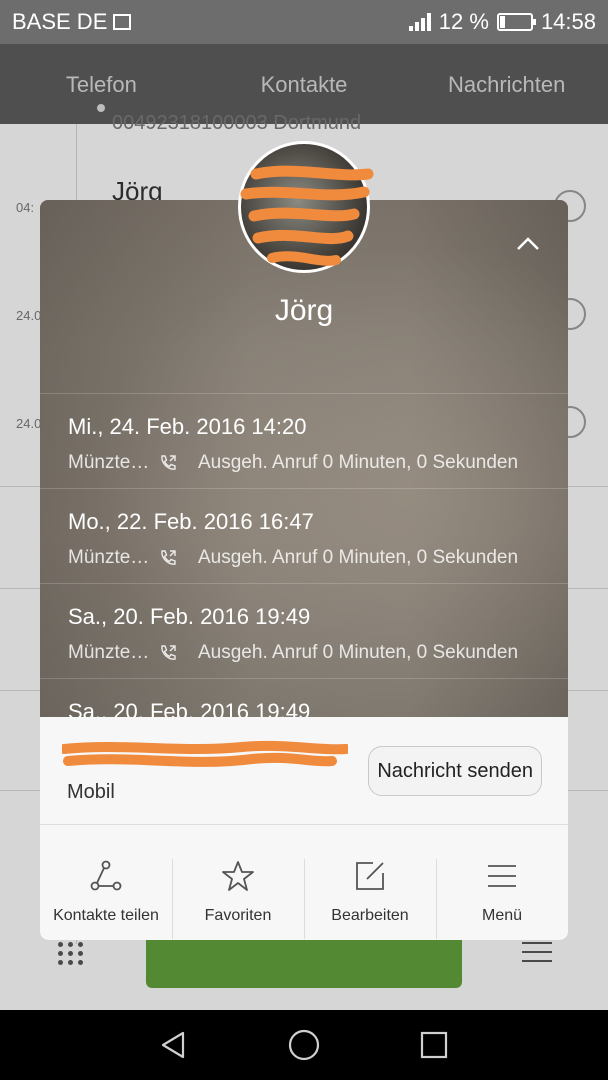 The height and width of the screenshot is (1080, 608). Describe the element at coordinates (304, 310) in the screenshot. I see `contact-name: Jörg` at that location.